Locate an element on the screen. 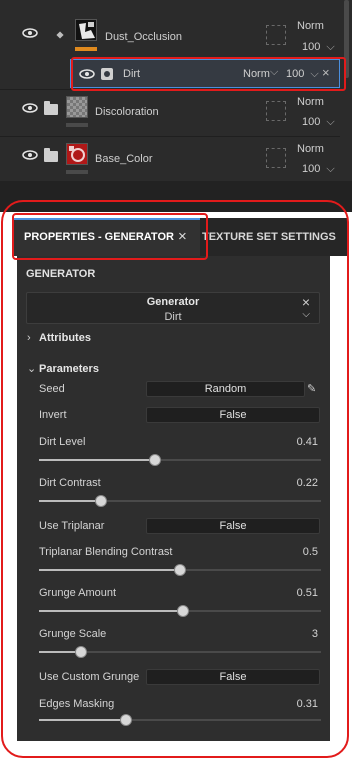 This screenshot has width=352, height=761. layer-row-dust-occlusion: ⯁ Dust_Occlusion Norm 100 ⌵ is located at coordinates (170, 29).